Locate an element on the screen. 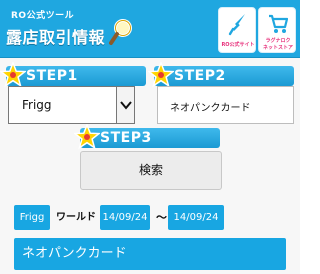 This screenshot has height=274, width=320. net-store-button: ラグナロク ネットストア is located at coordinates (277, 30).